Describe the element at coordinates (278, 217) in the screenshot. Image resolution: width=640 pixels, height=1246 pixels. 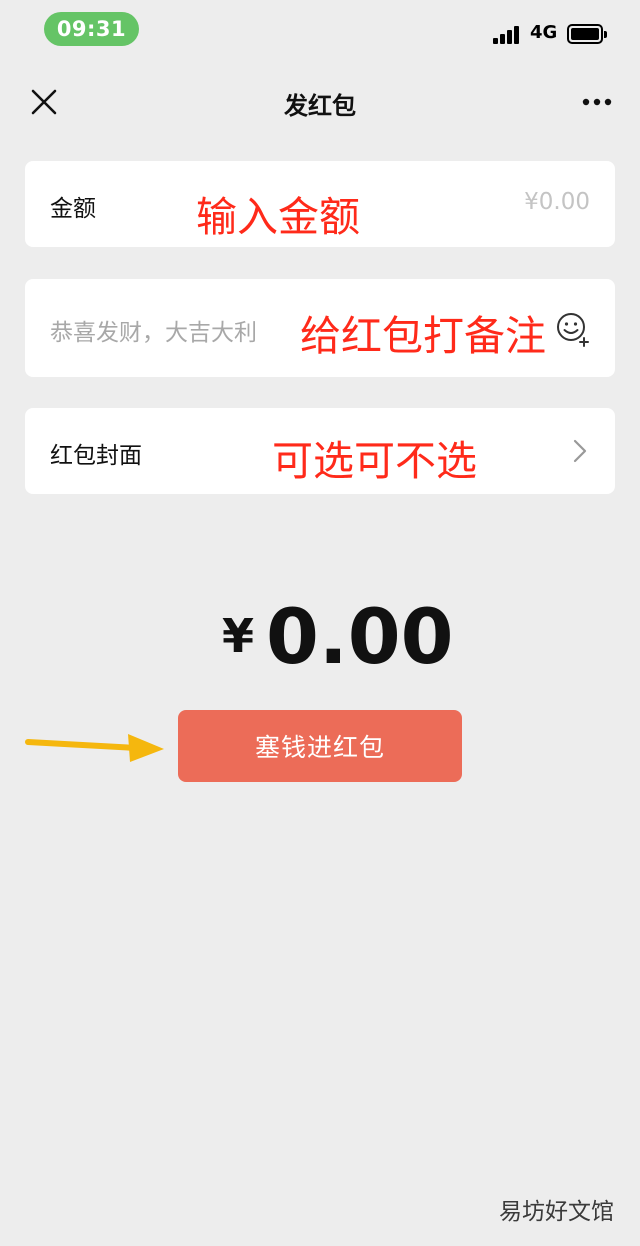
I see `annotation-amount: 输入金额` at that location.